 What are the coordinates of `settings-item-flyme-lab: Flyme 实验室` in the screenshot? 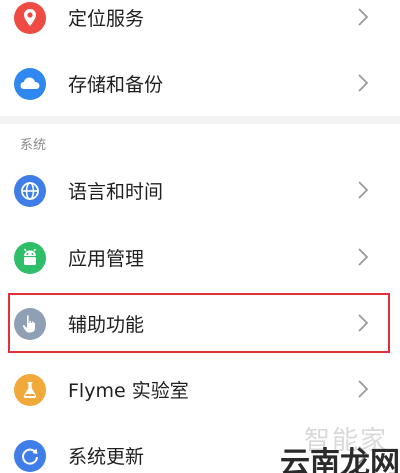 It's located at (200, 389).